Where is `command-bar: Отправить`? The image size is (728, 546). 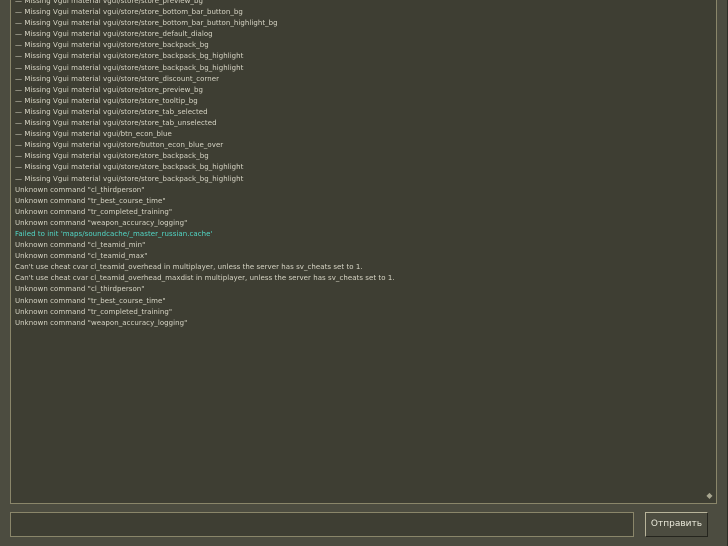 command-bar: Отправить is located at coordinates (364, 525).